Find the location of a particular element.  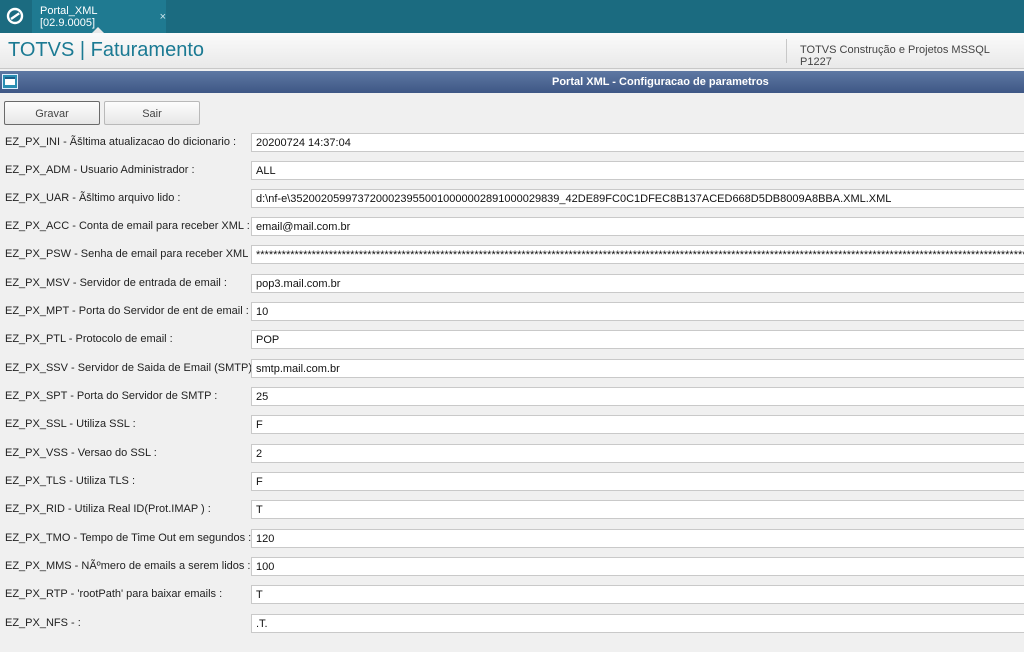

param-row: EZ_PX_VSS - Versao do SSL : 2 is located at coordinates (512, 454).